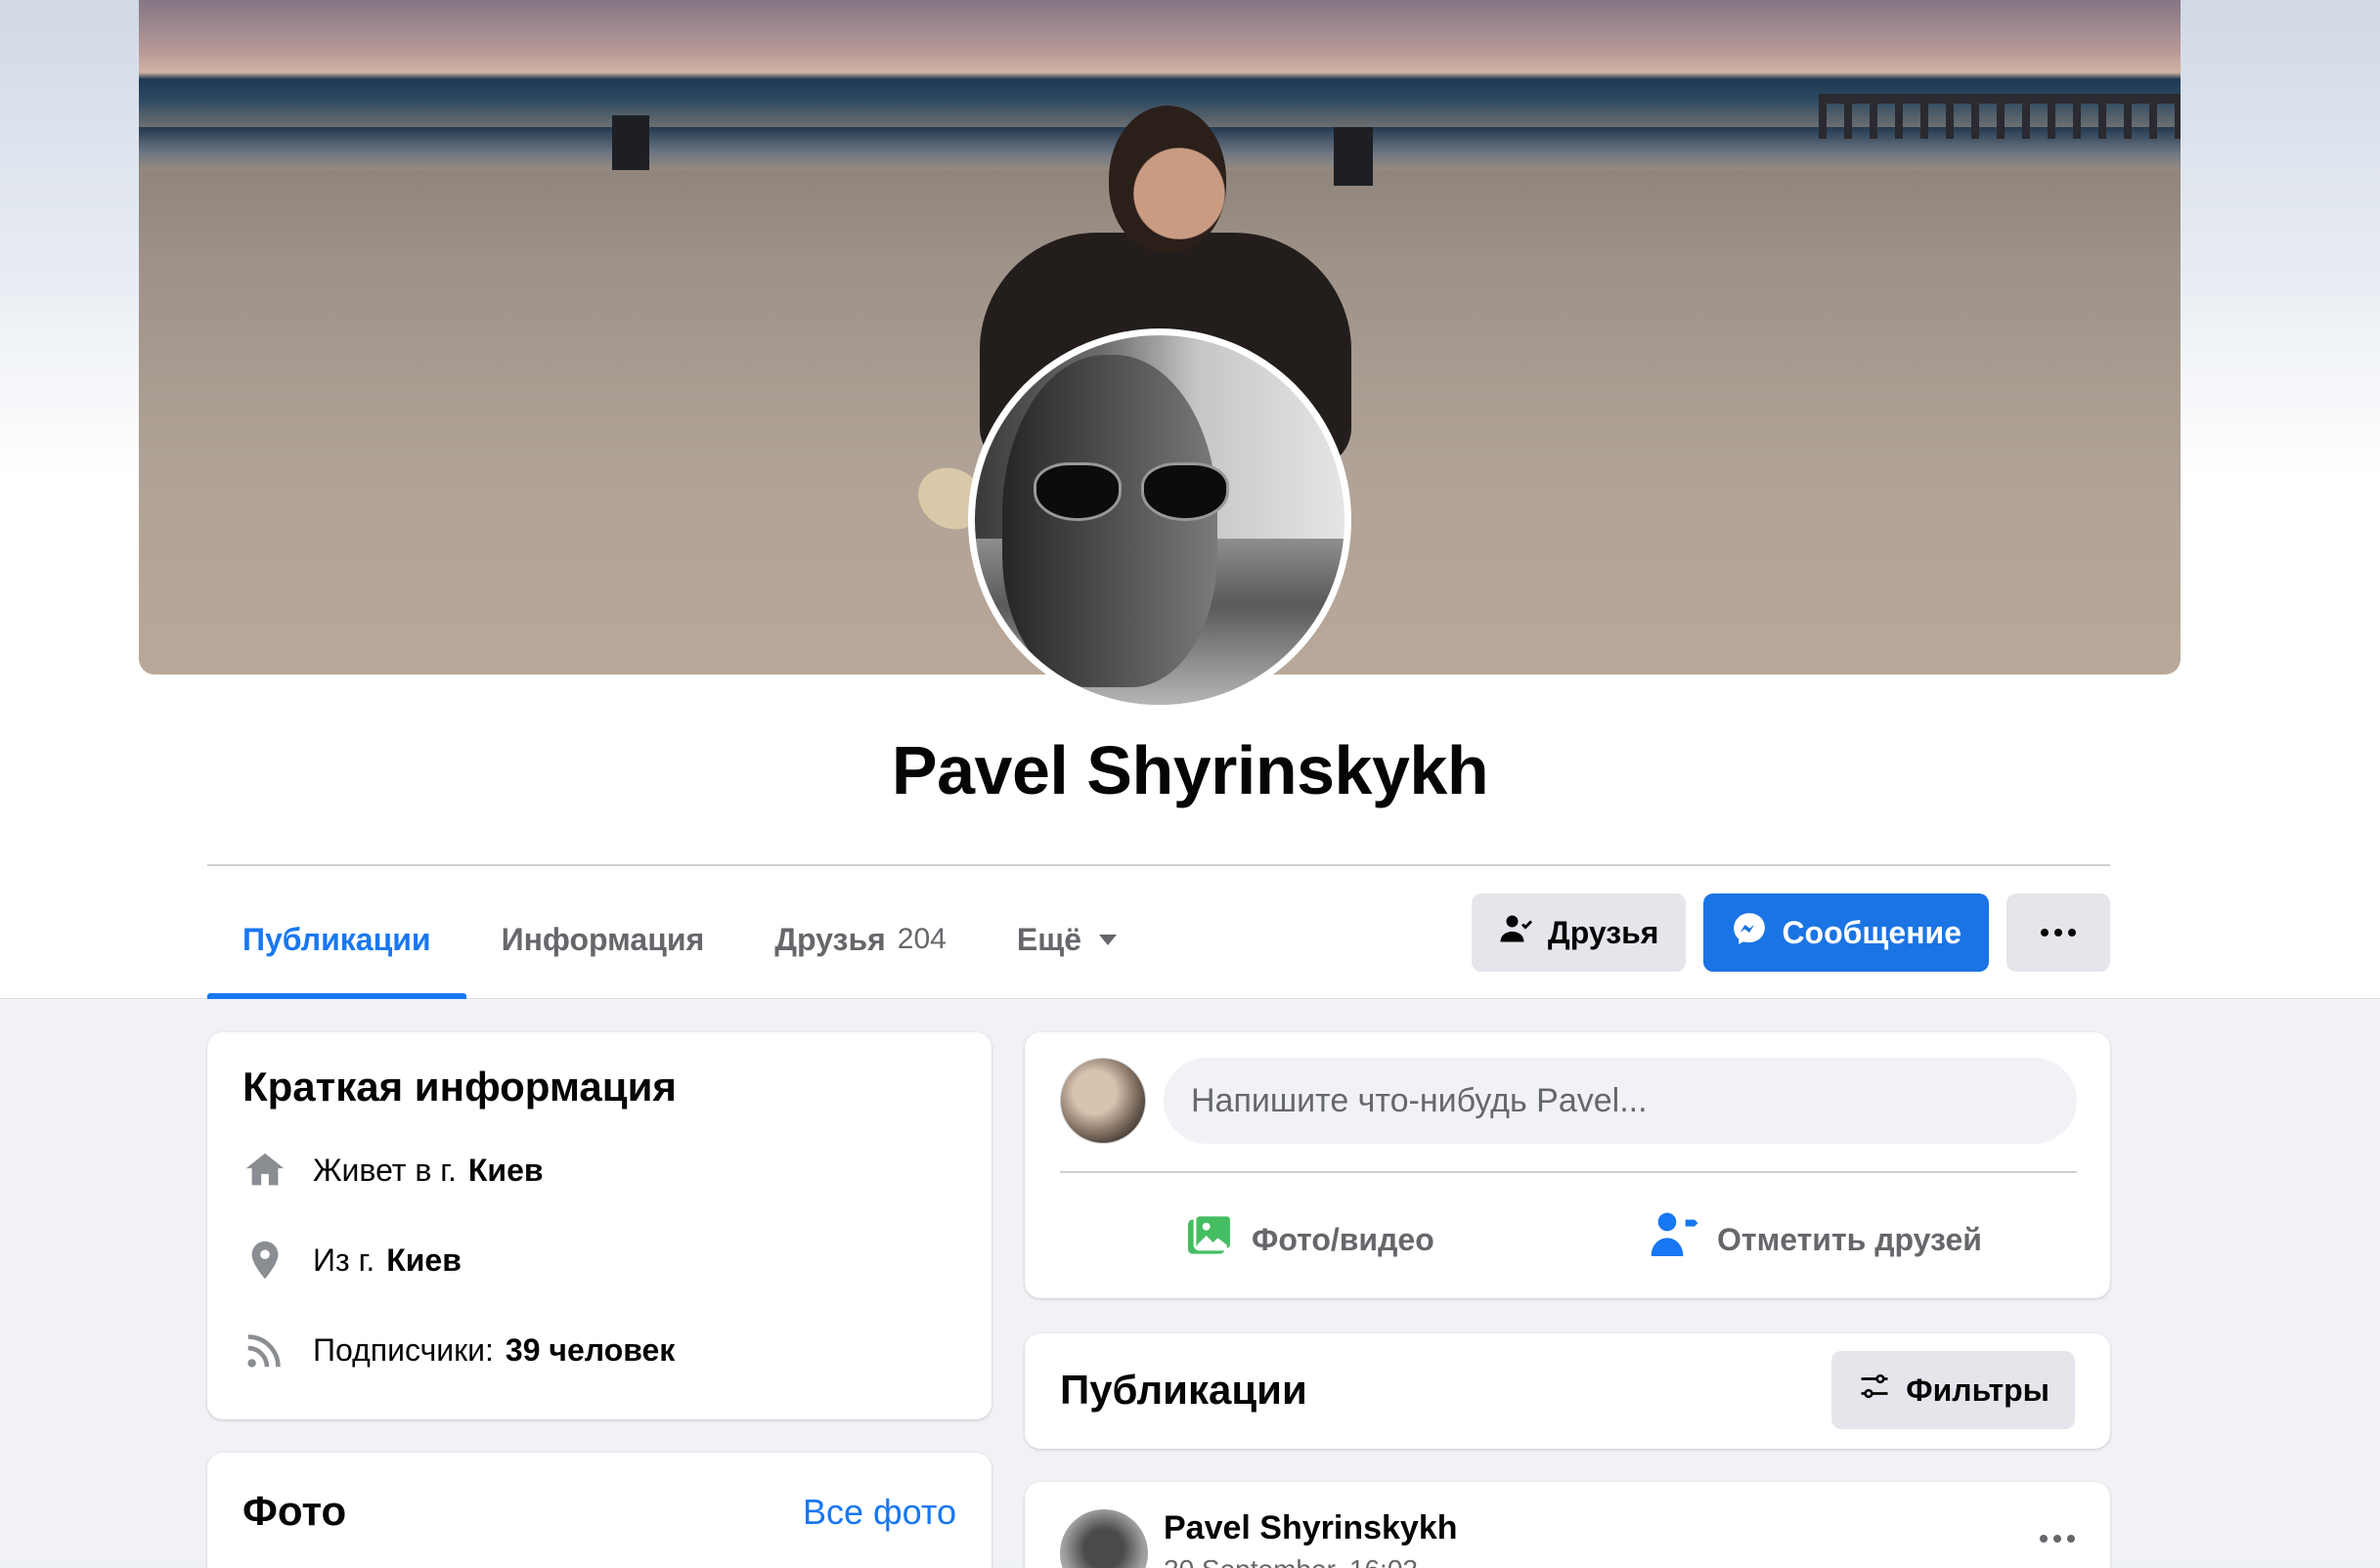 The width and height of the screenshot is (2380, 1568). Describe the element at coordinates (1343, 1239) in the screenshot. I see `photo-video-label: Фото/видео` at that location.